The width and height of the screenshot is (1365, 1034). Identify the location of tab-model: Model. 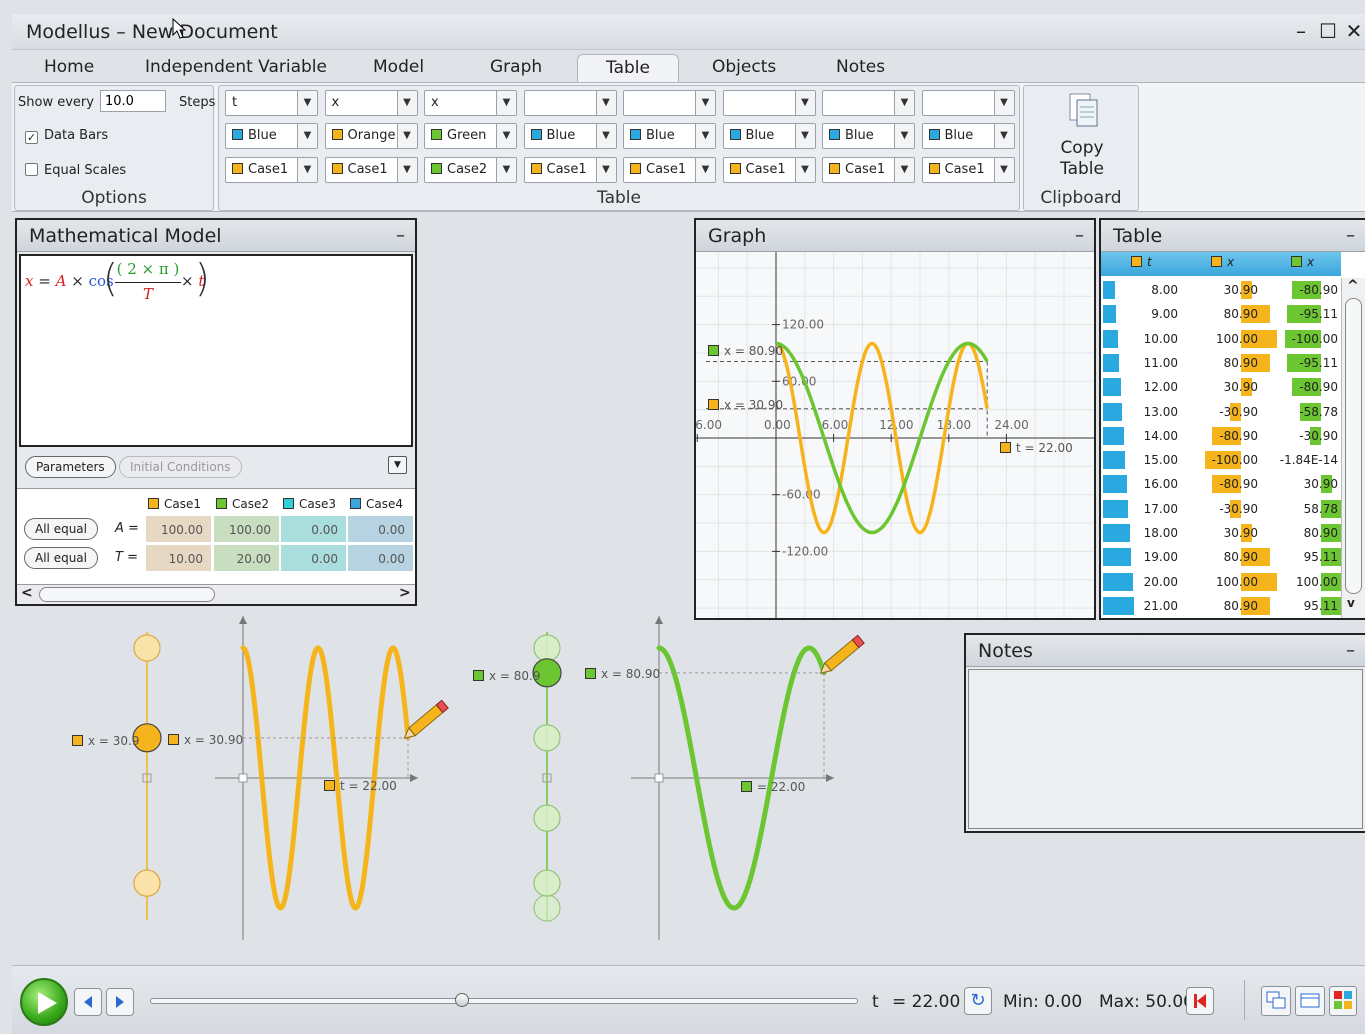
(398, 68).